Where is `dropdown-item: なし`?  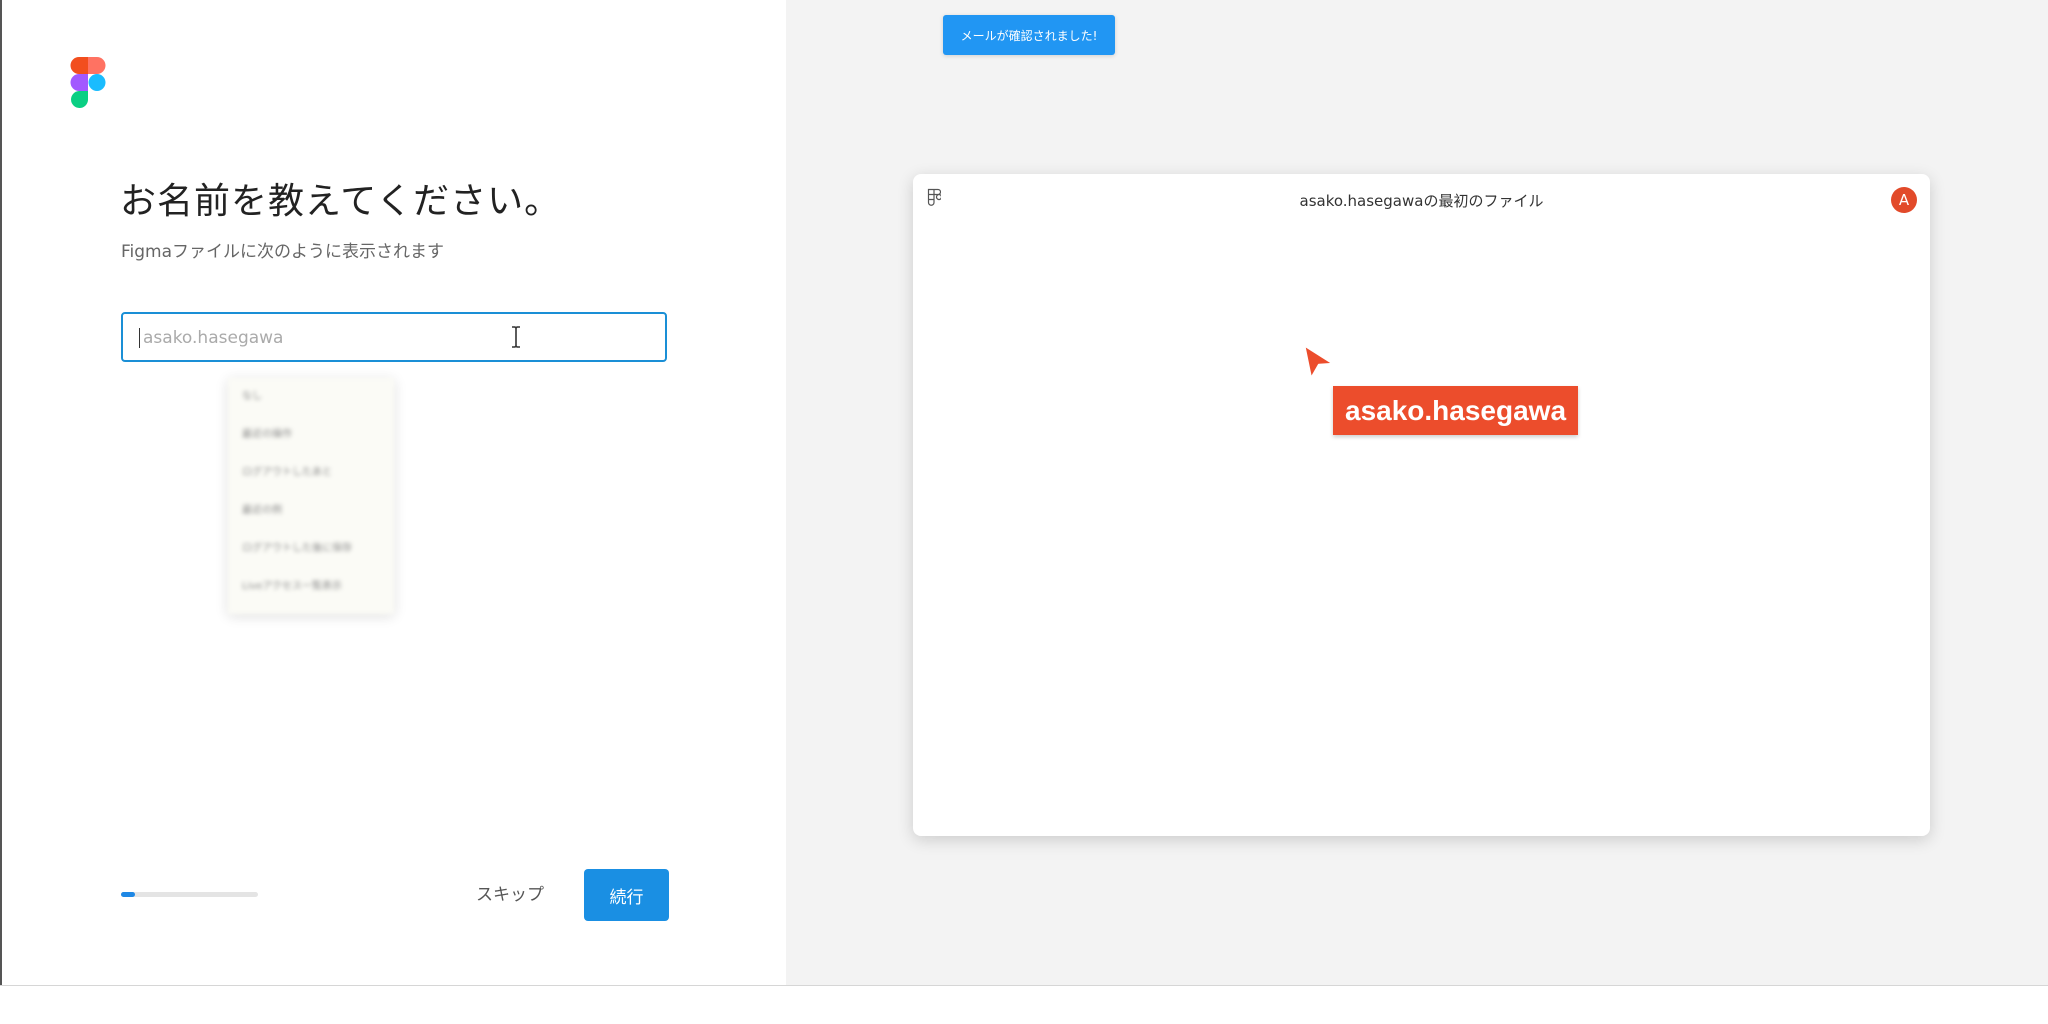 dropdown-item: なし is located at coordinates (311, 397).